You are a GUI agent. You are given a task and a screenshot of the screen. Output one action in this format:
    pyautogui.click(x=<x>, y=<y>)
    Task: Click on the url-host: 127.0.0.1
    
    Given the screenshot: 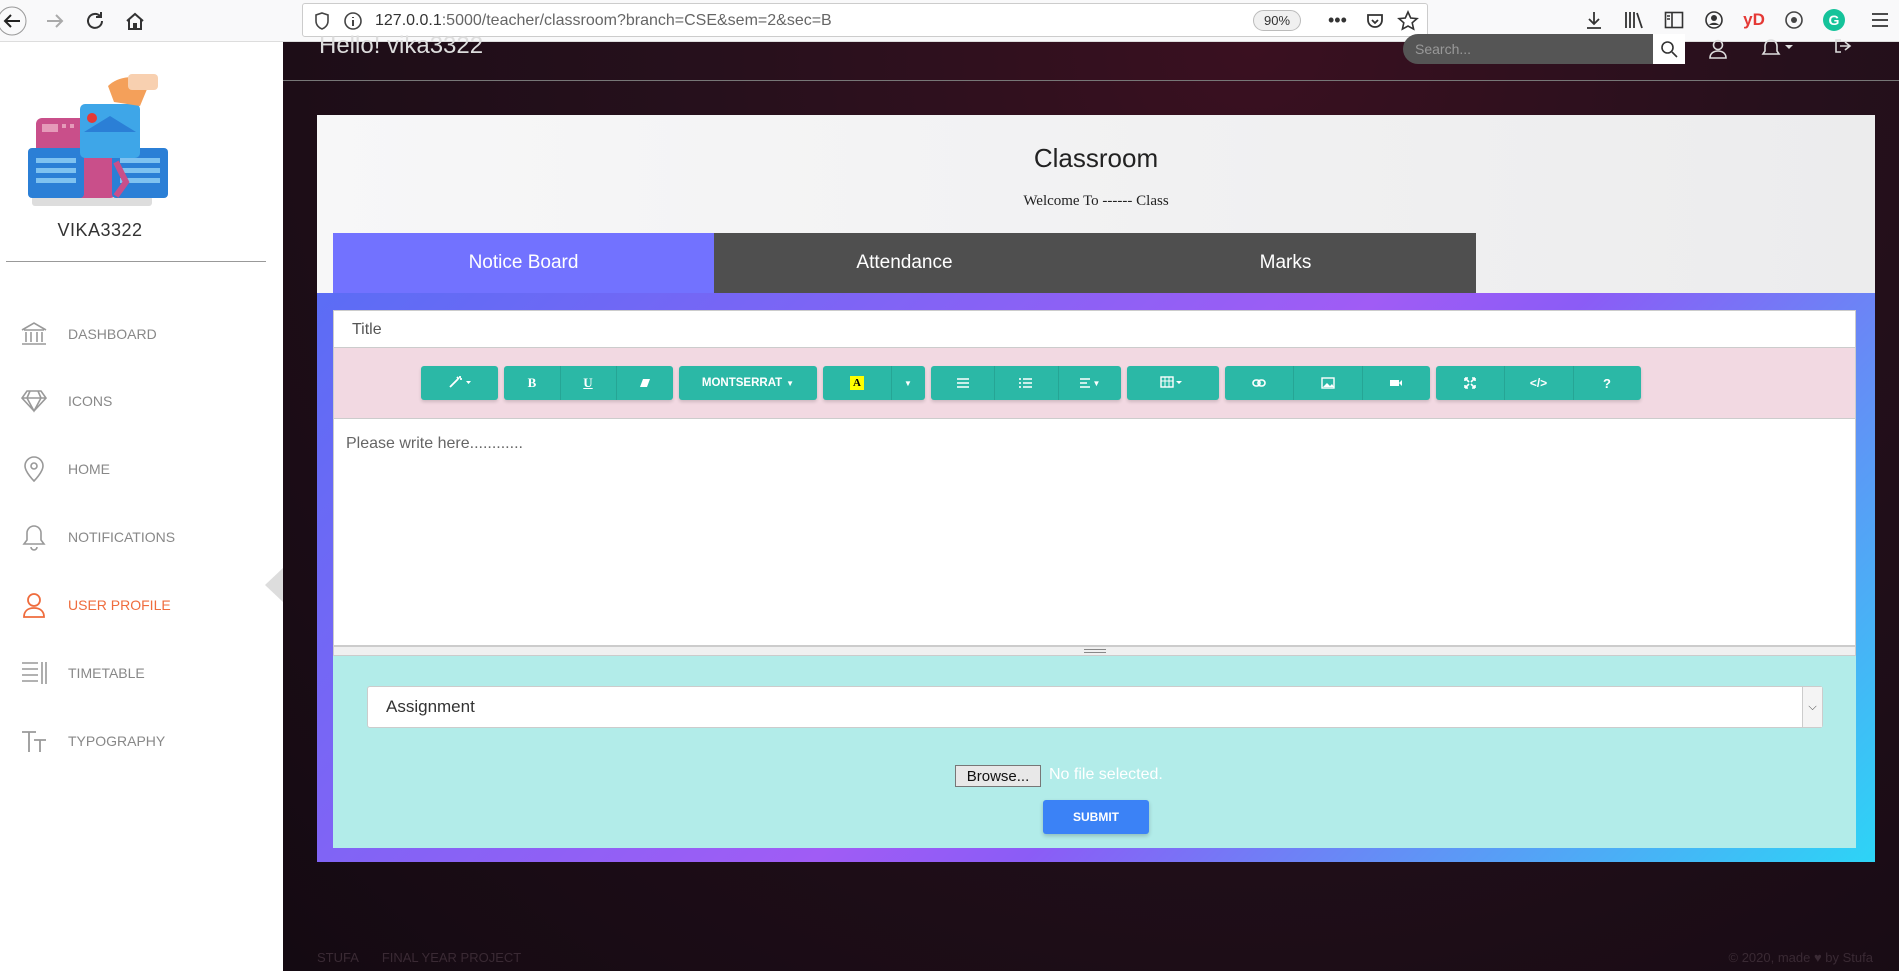 What is the action you would take?
    pyautogui.click(x=408, y=20)
    